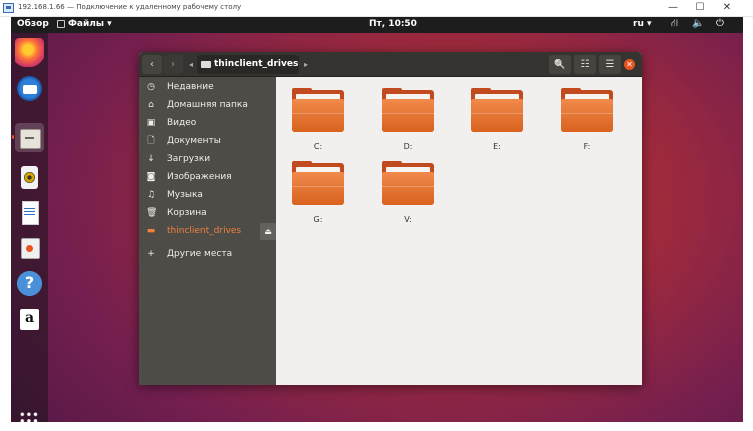 Image resolution: width=753 pixels, height=431 pixels. I want to click on firefox-icon, so click(29, 52).